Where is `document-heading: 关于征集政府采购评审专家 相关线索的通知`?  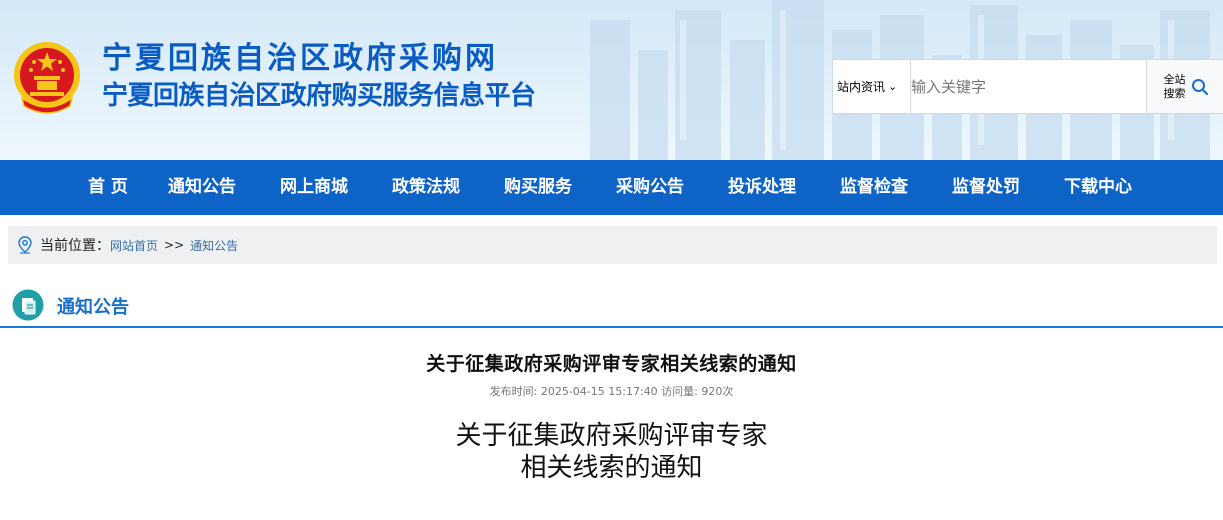 document-heading: 关于征集政府采购评审专家 相关线索的通知 is located at coordinates (611, 452).